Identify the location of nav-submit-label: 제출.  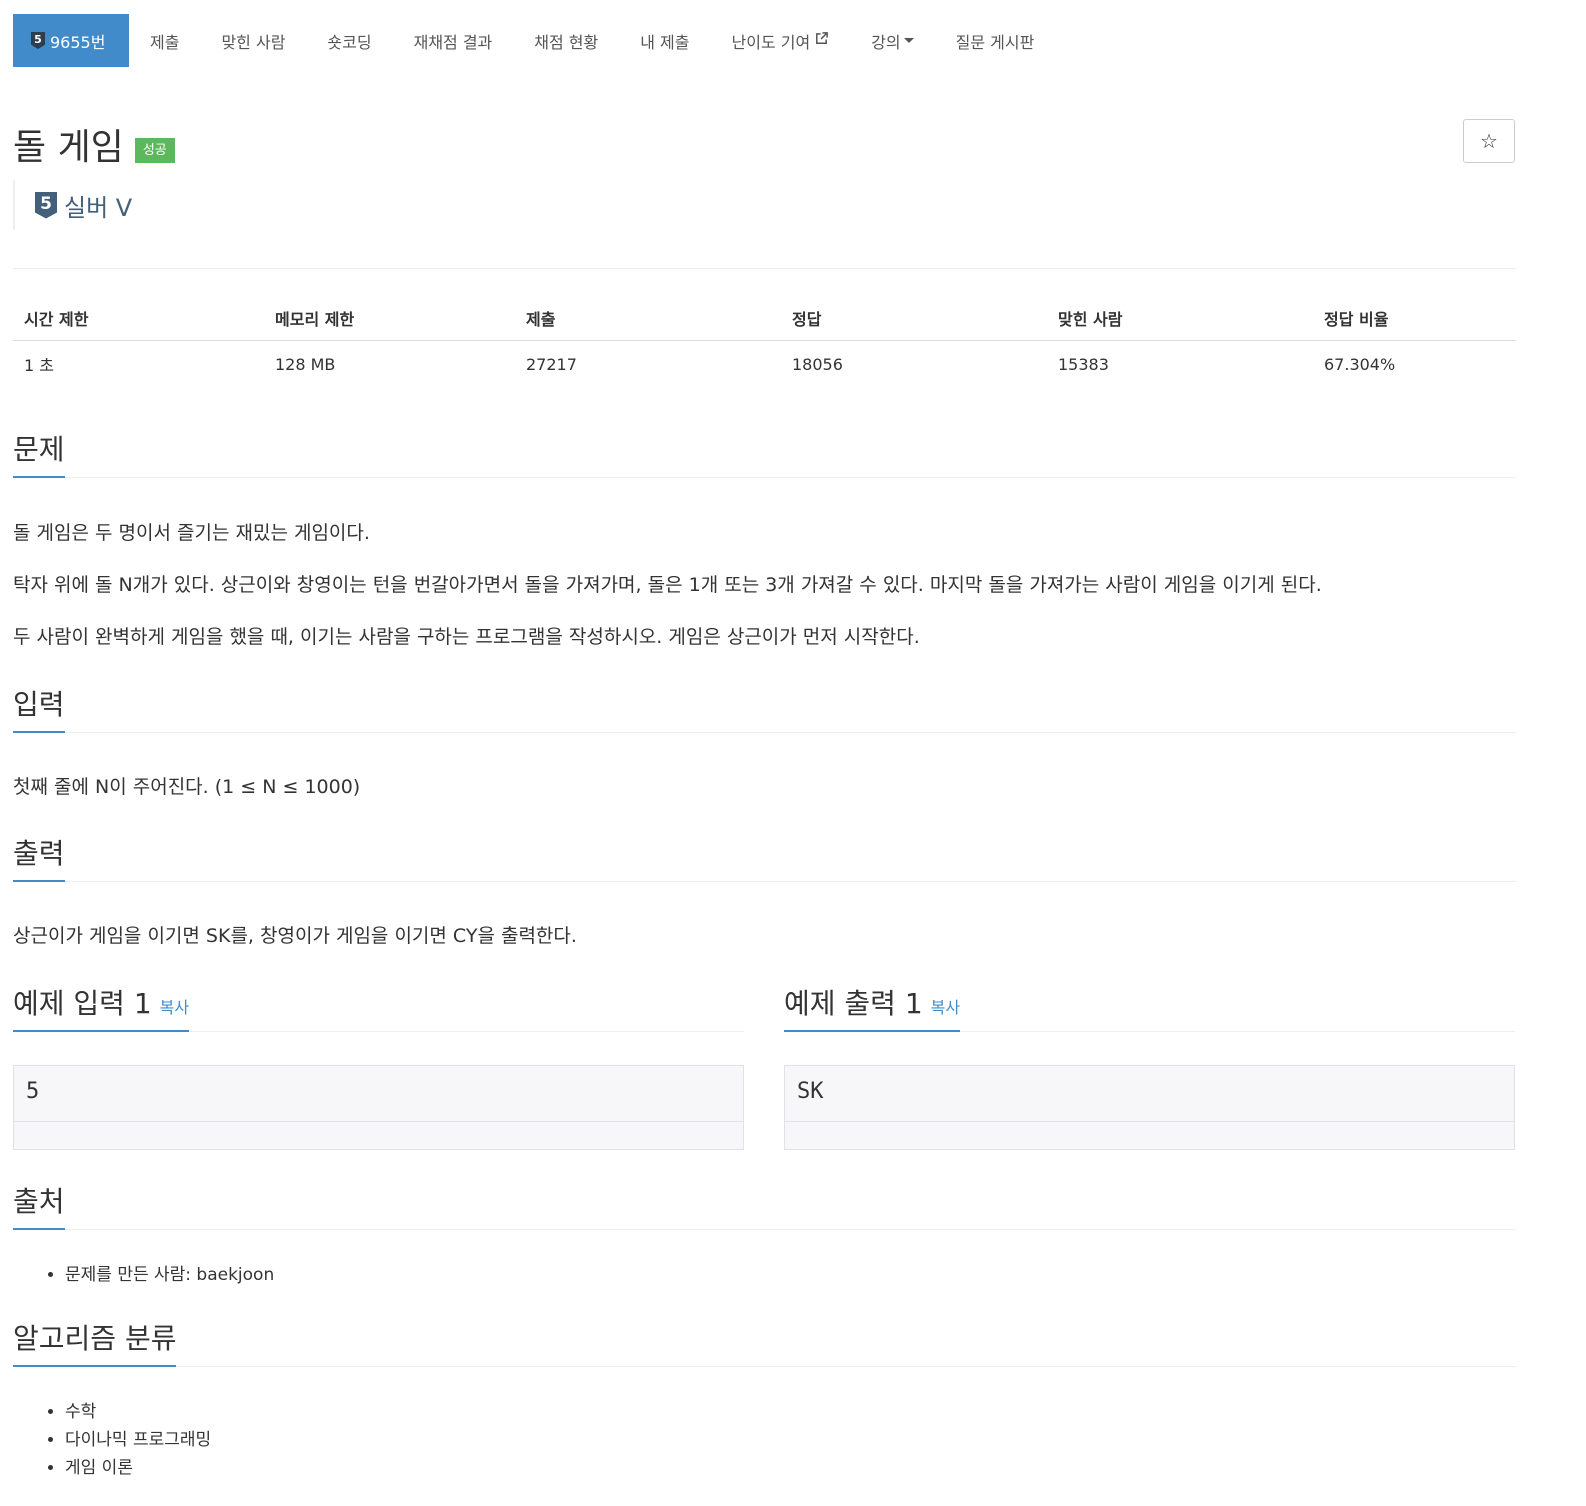
(165, 42).